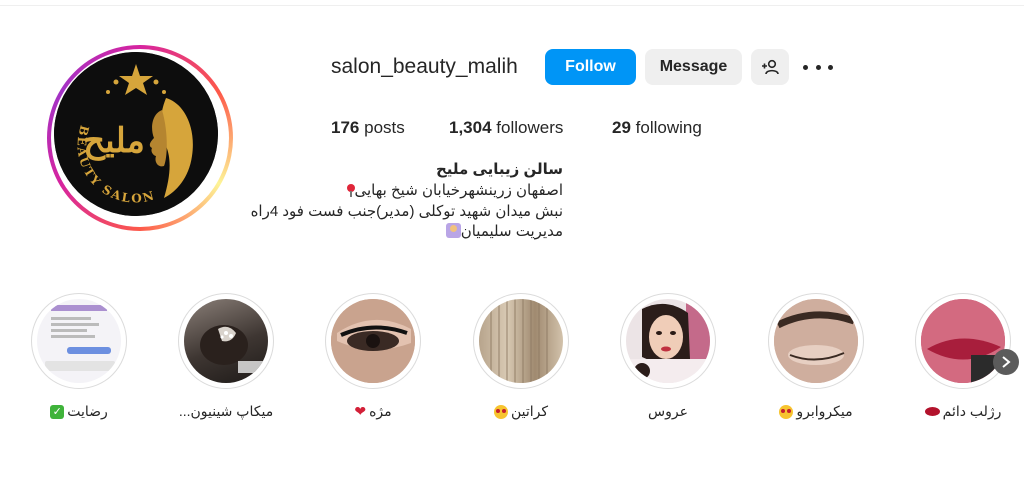 The image size is (1024, 479). What do you see at coordinates (499, 169) in the screenshot?
I see `bio-name: سالن زیبایی ملیح` at bounding box center [499, 169].